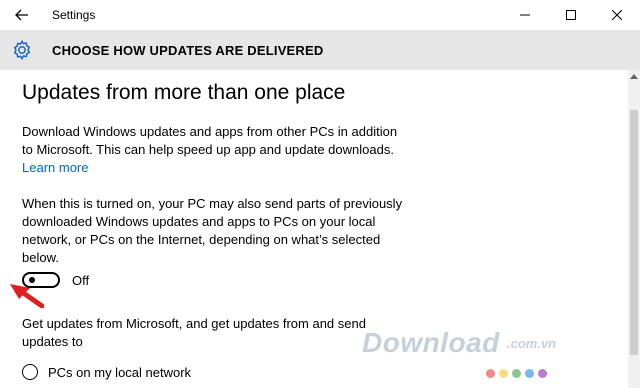 This screenshot has width=640, height=388. Describe the element at coordinates (30, 372) in the screenshot. I see `local-network-radio` at that location.